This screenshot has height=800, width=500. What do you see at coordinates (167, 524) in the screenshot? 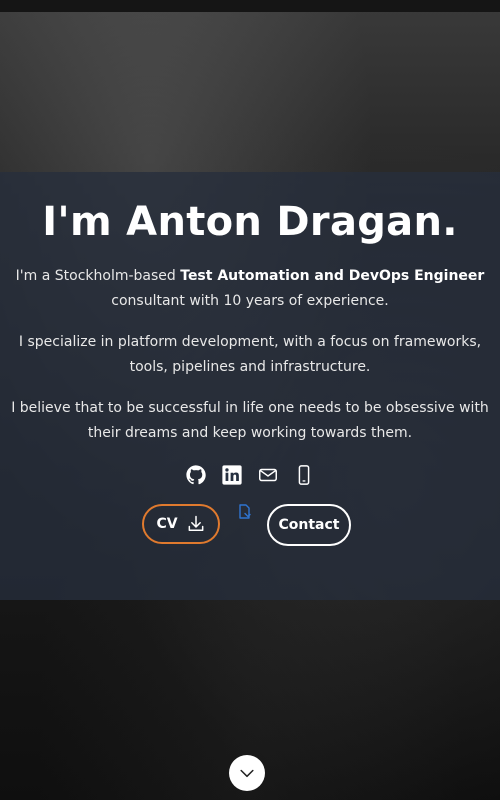
I see `cv-button-label: CV` at bounding box center [167, 524].